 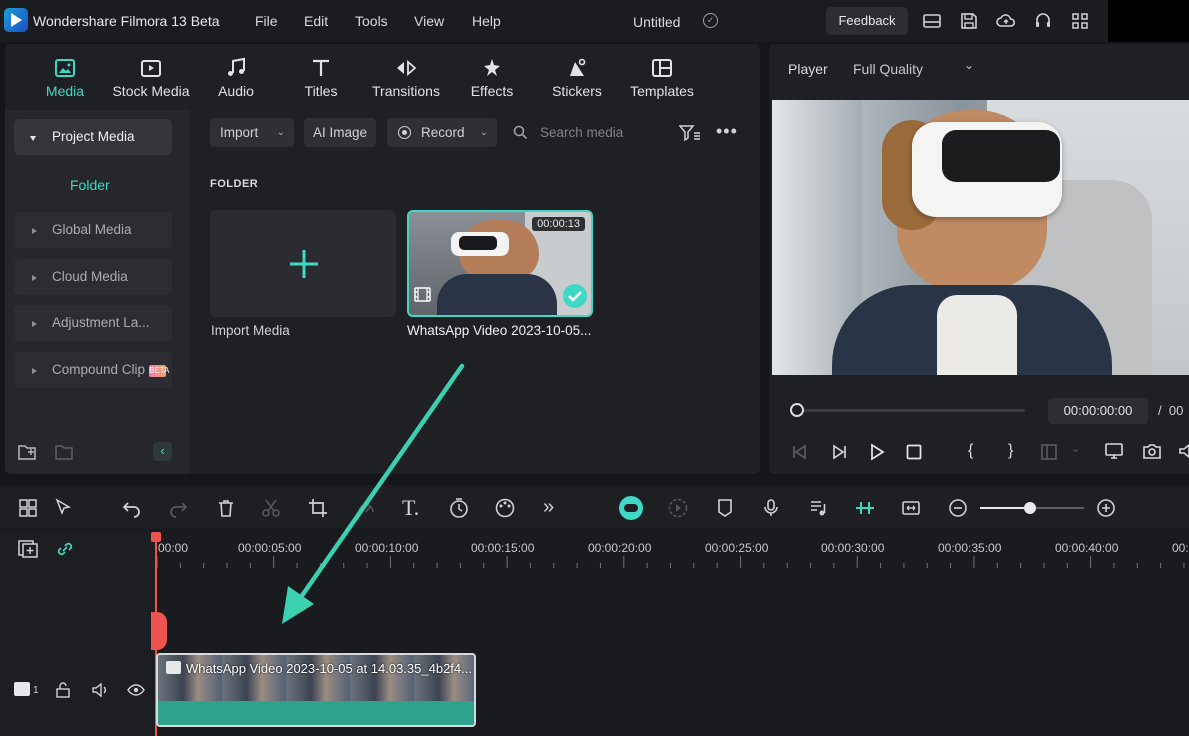 I want to click on selected-check-icon, so click(x=575, y=296).